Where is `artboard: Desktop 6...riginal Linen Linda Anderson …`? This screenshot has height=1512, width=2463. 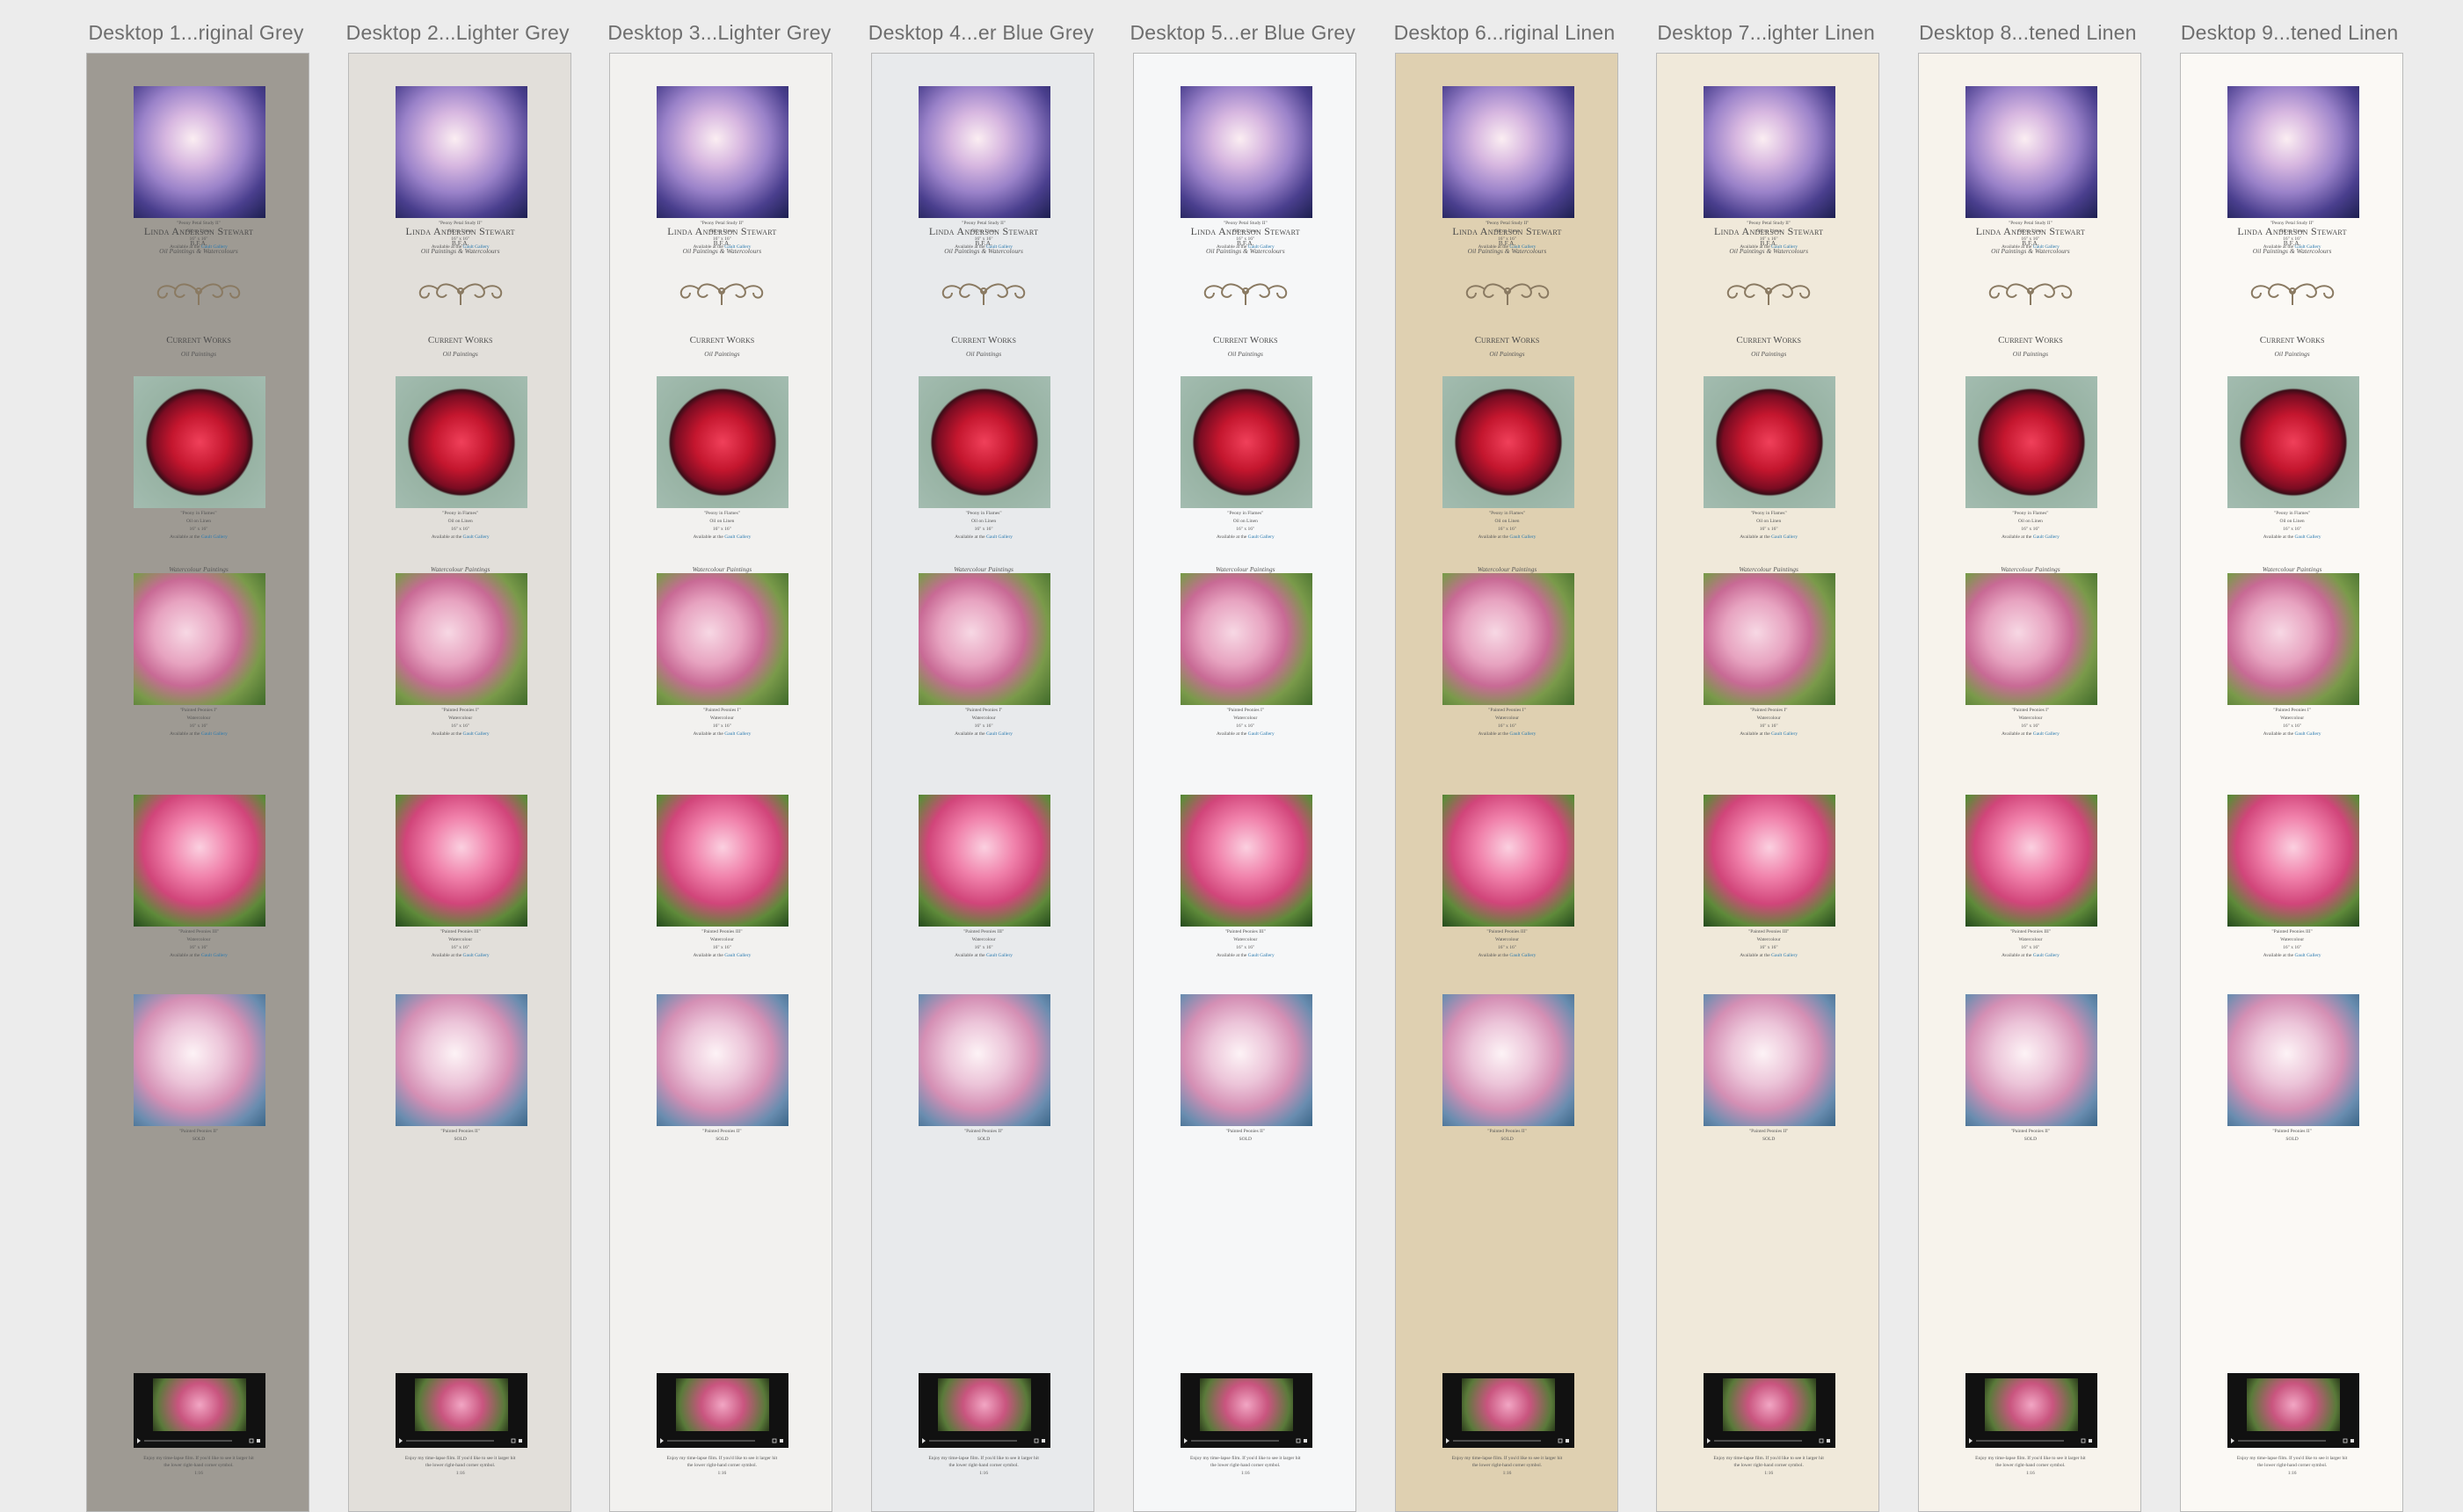
artboard: Desktop 6...riginal Linen Linda Anderson … is located at coordinates (1505, 756).